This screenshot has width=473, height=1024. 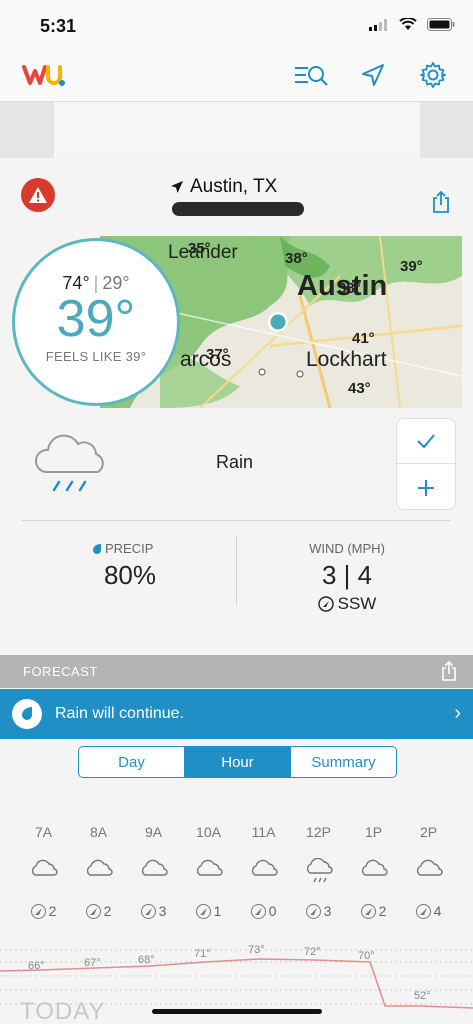 What do you see at coordinates (363, 338) in the screenshot?
I see `map-temp-label: 41°` at bounding box center [363, 338].